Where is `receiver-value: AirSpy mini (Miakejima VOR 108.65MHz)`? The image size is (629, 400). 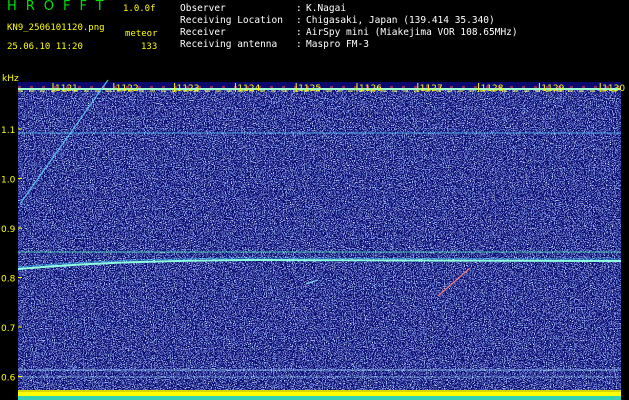 receiver-value: AirSpy mini (Miakejima VOR 108.65MHz) is located at coordinates (412, 32).